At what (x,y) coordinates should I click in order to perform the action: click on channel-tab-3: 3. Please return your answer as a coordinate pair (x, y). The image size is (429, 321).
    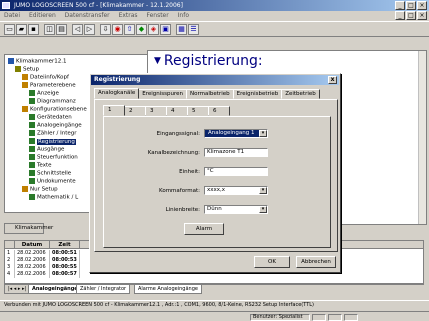
    Looking at the image, I should click on (156, 111).